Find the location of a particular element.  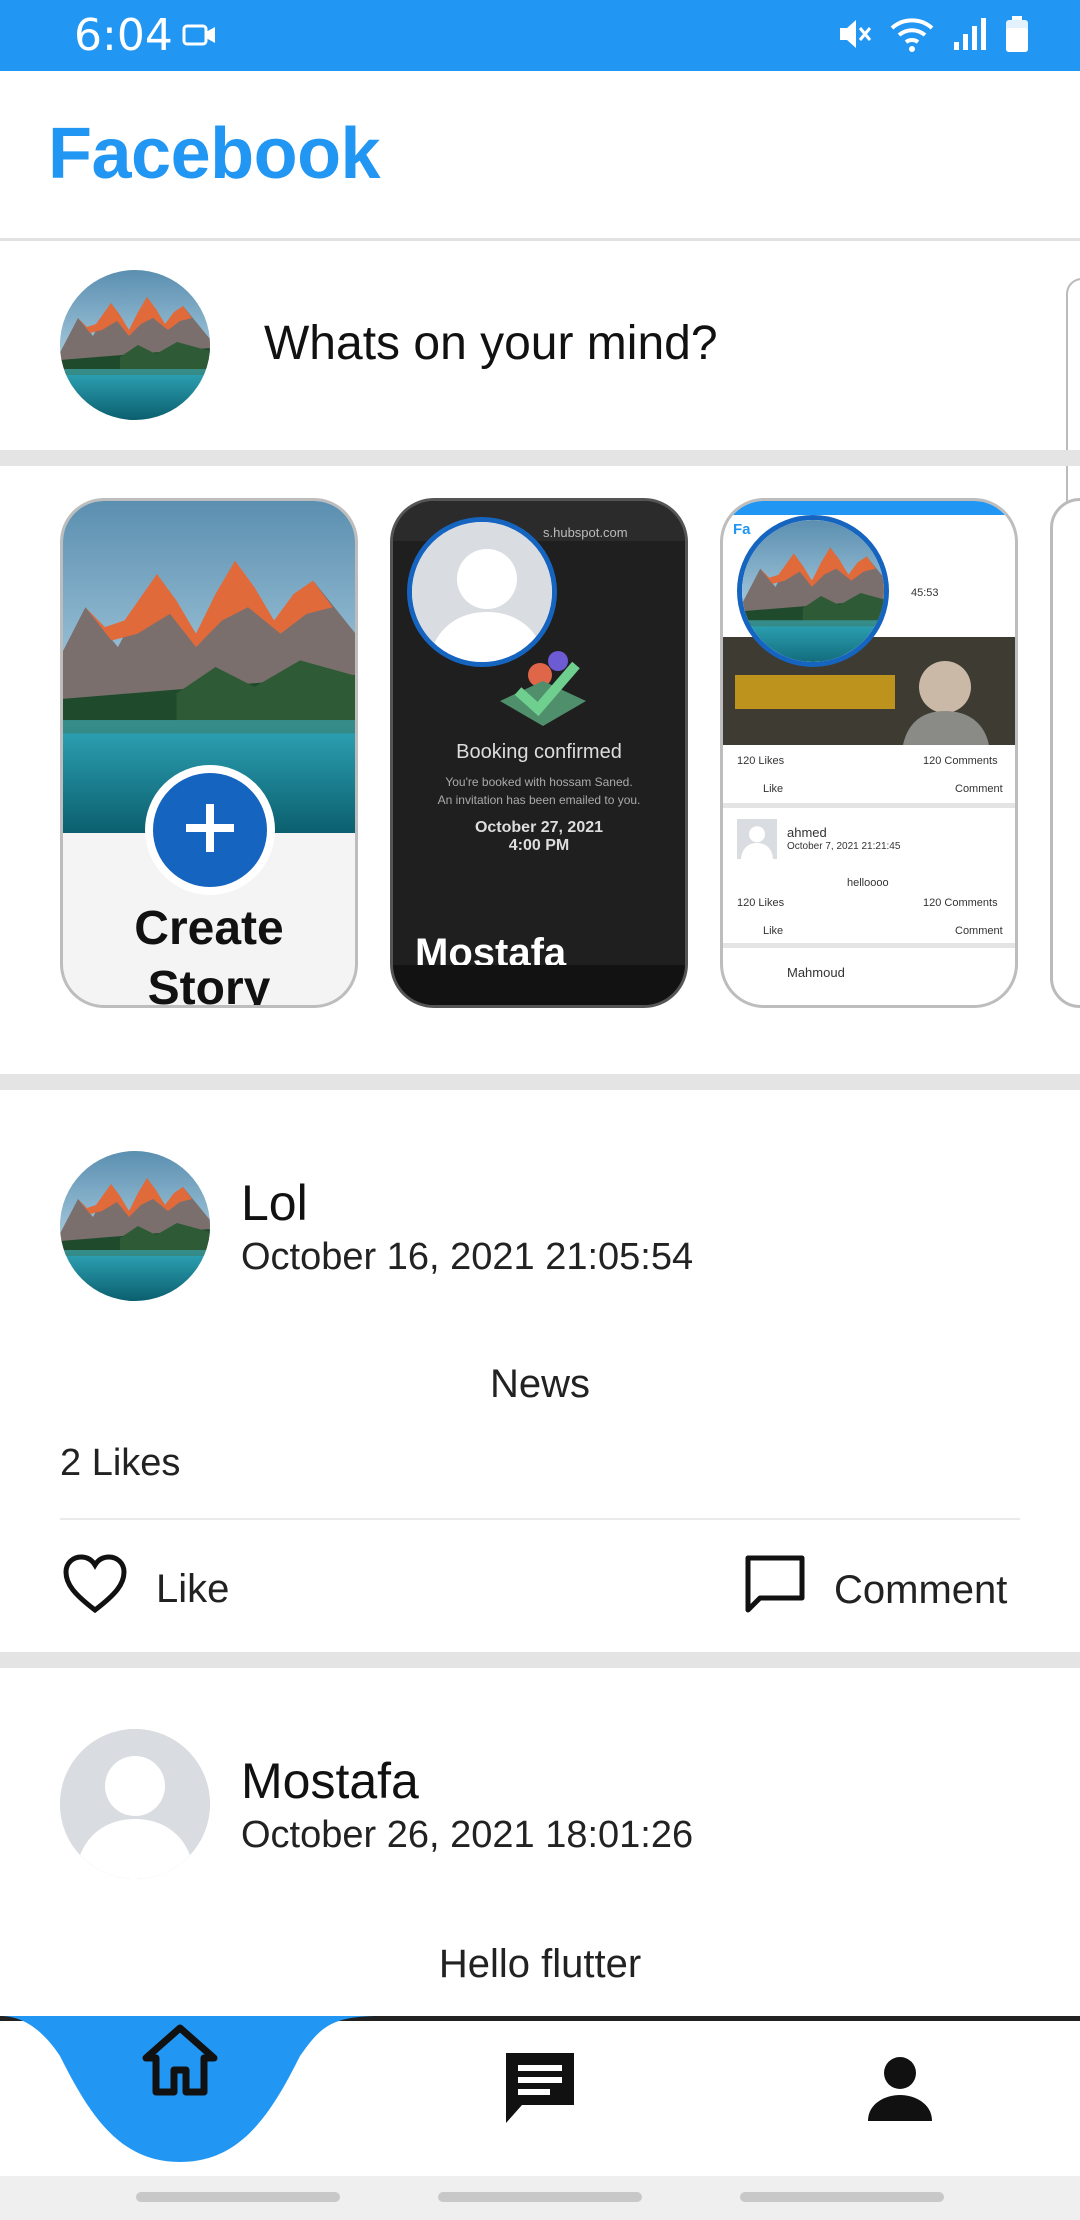

story-preview-post-image is located at coordinates (869, 691).